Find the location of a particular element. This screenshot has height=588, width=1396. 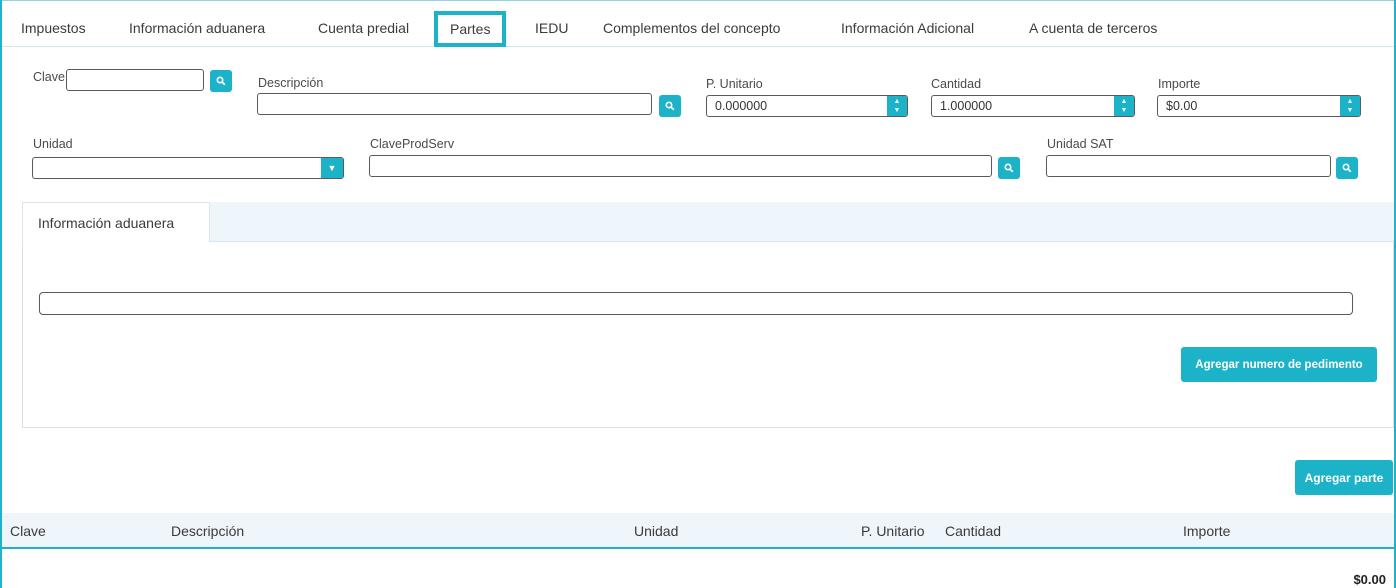

clave-input is located at coordinates (135, 80).